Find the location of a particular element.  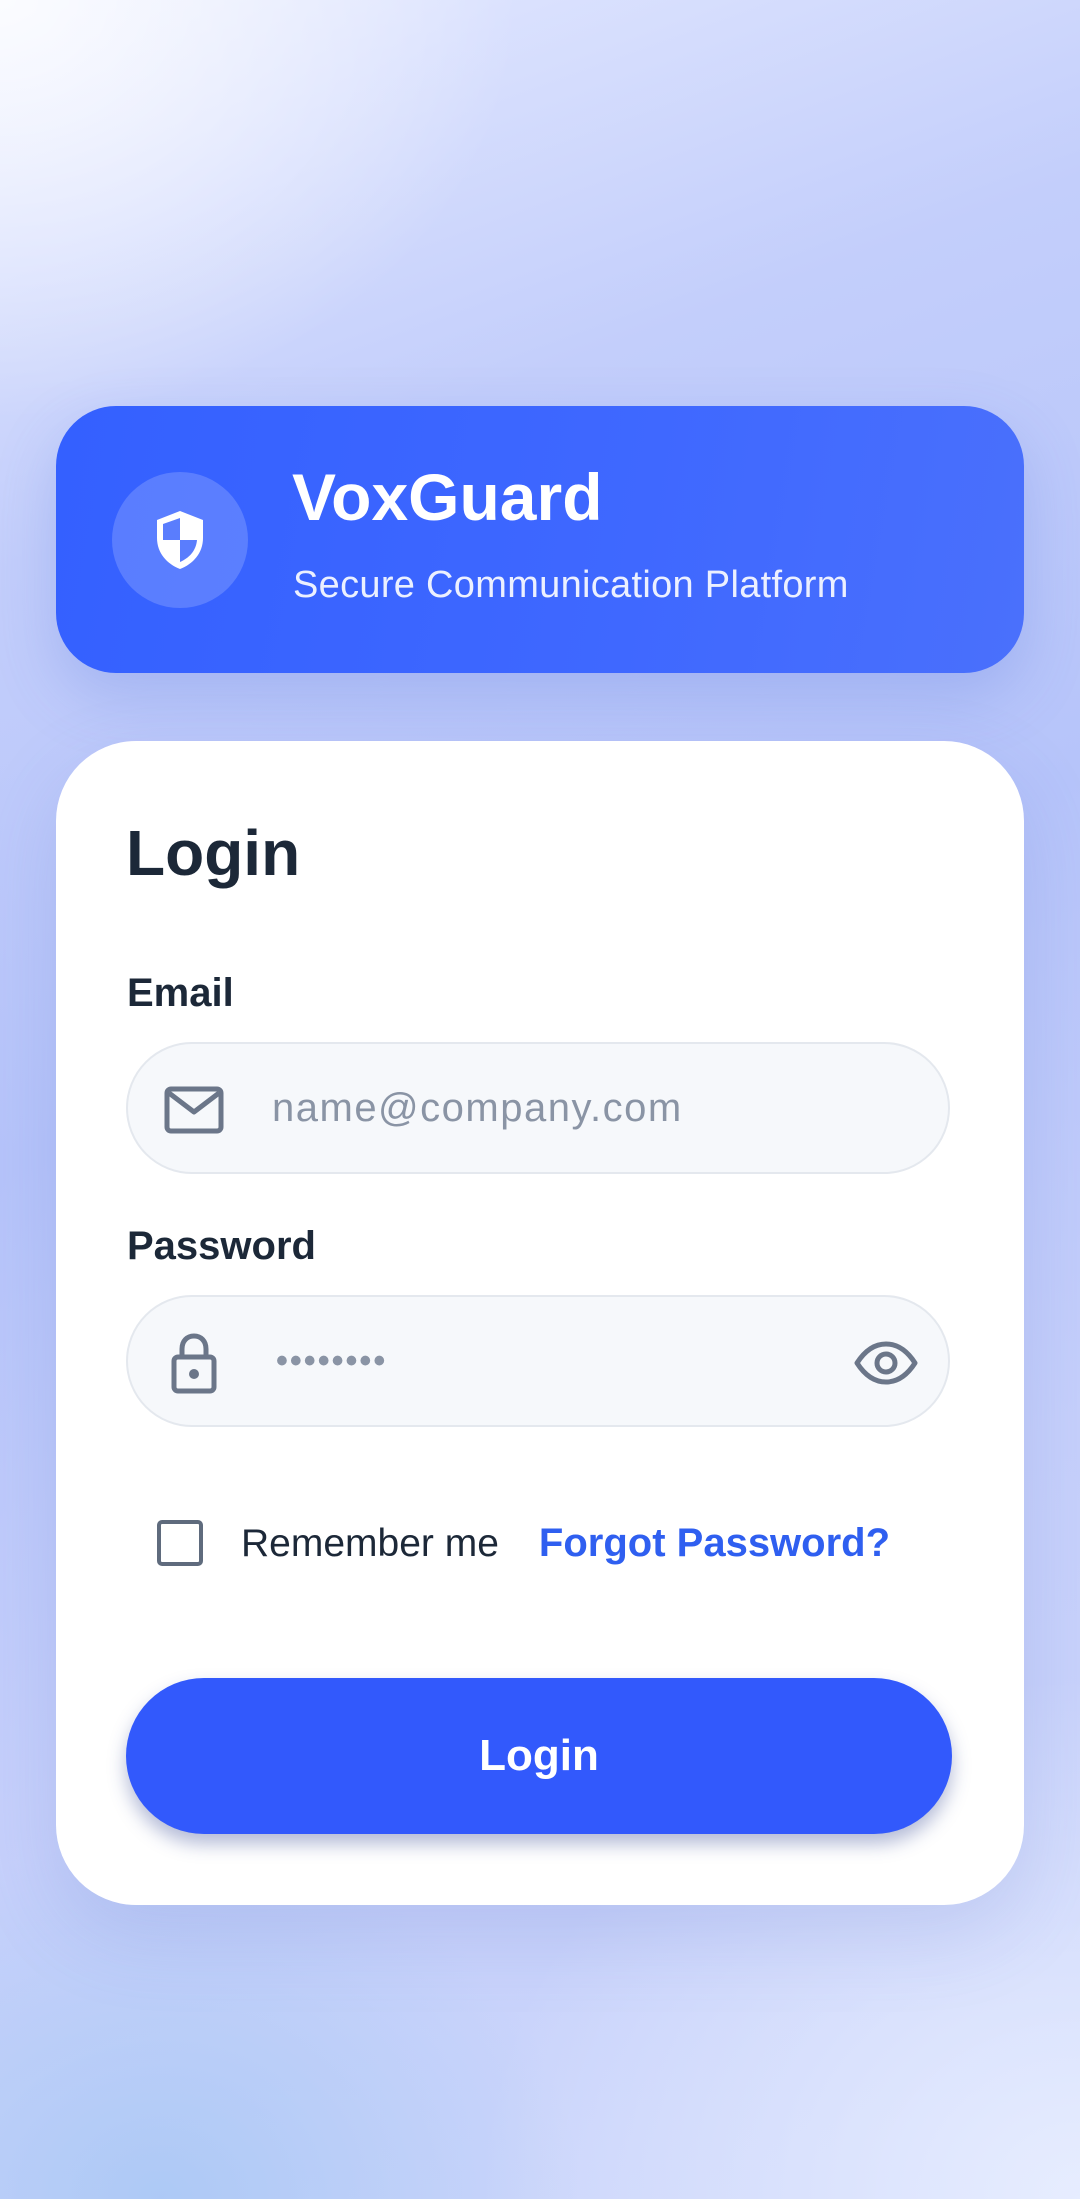

remember-me-label: Remember me is located at coordinates (370, 1543).